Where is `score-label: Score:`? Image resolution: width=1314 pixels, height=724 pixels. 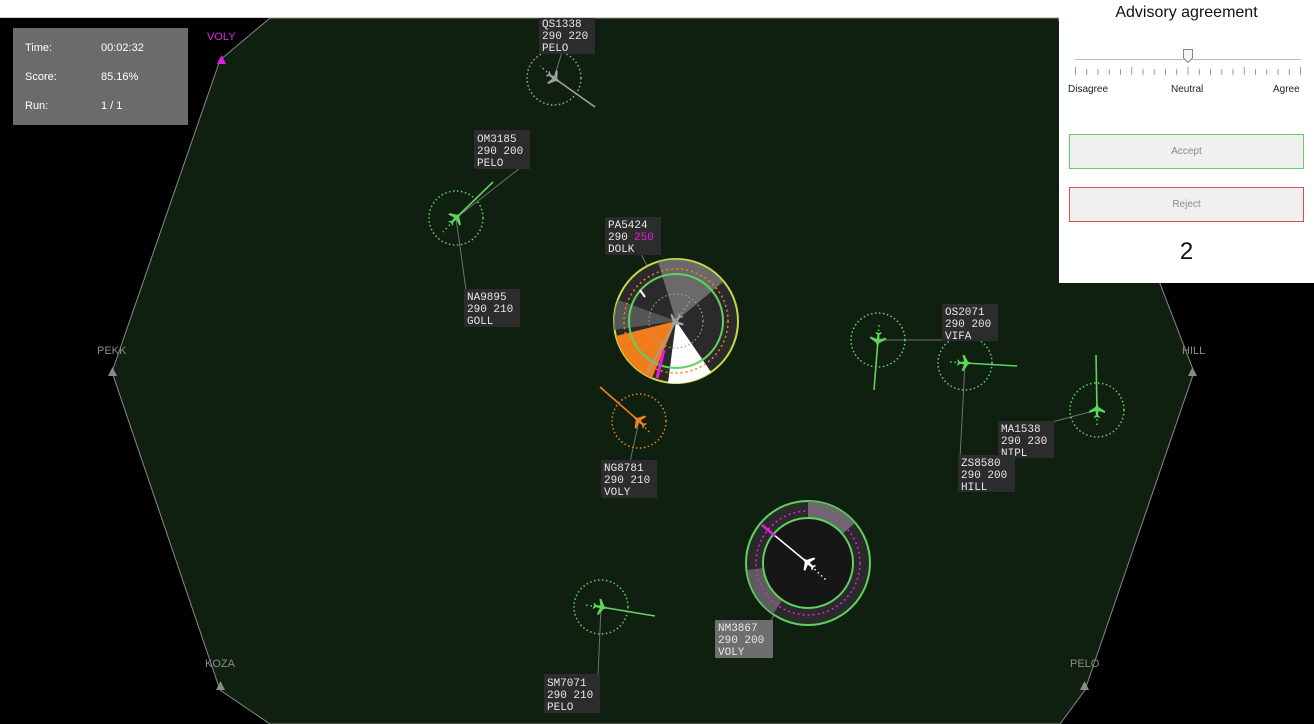 score-label: Score: is located at coordinates (41, 77).